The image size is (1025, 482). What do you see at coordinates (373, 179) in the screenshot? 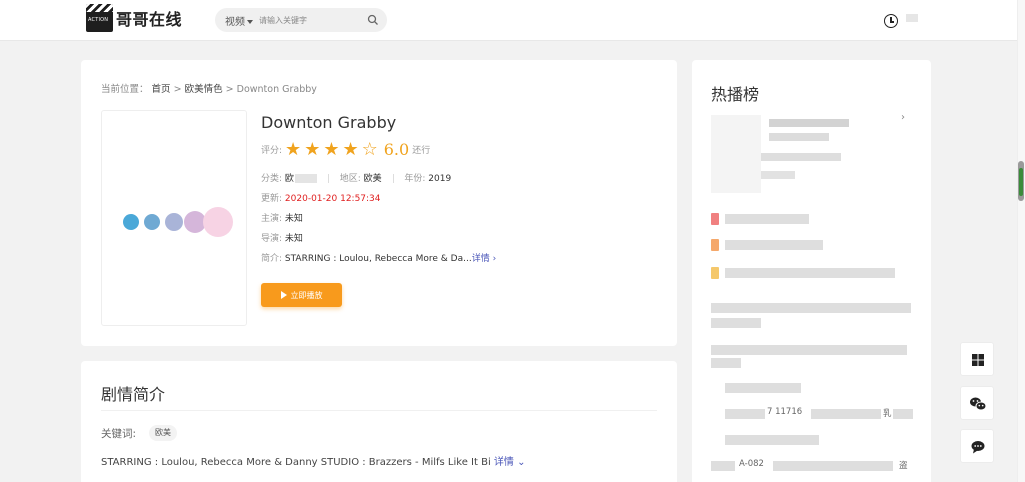
I see `region-value: 欧美` at bounding box center [373, 179].